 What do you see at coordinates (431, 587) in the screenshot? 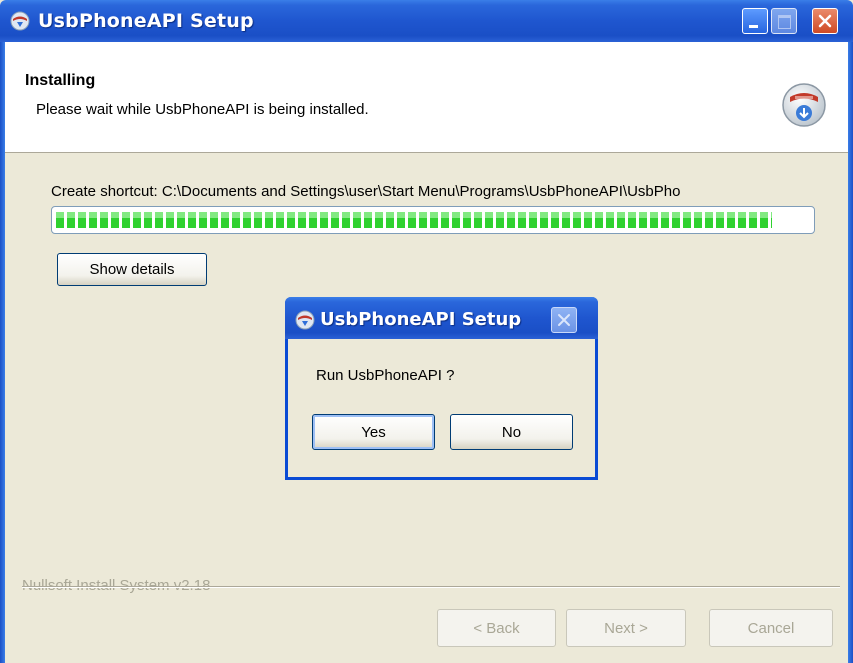
I see `footer-divider` at bounding box center [431, 587].